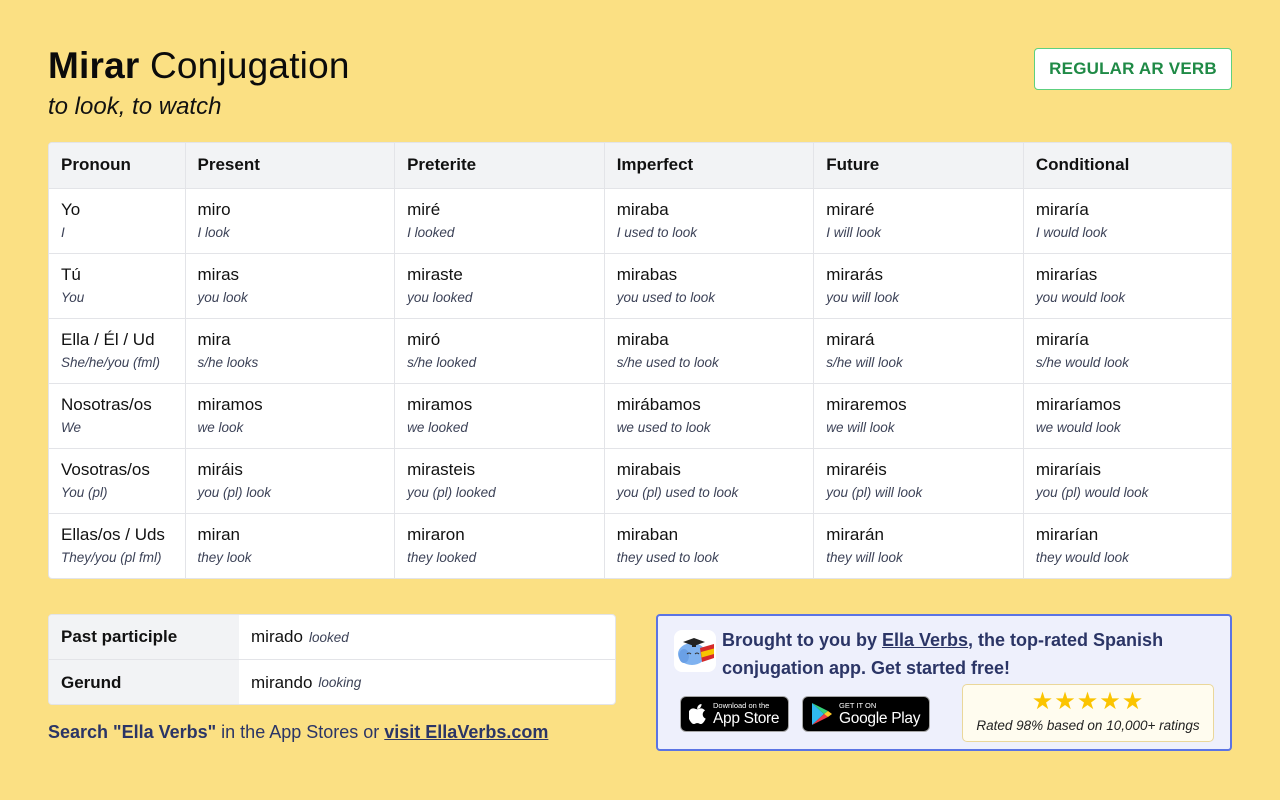 This screenshot has width=1280, height=800. Describe the element at coordinates (918, 416) in the screenshot. I see `future-cell: miraremos we will look` at that location.